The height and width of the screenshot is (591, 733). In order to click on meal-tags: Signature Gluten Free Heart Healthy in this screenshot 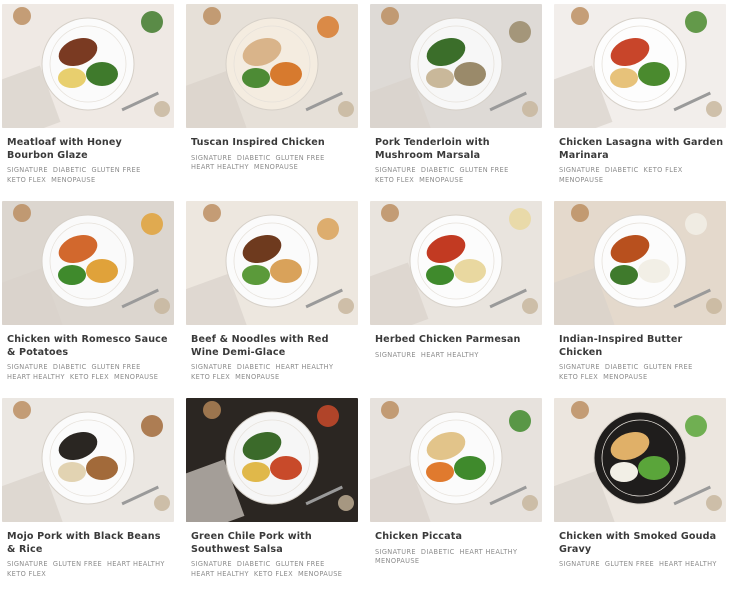, I will do `click(640, 565)`.